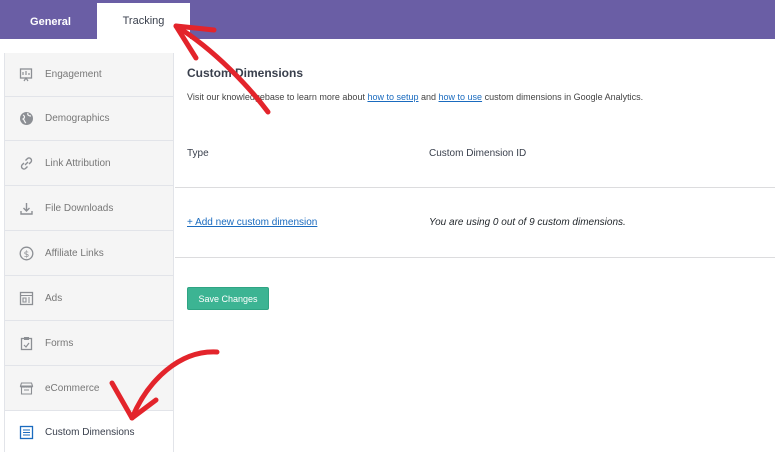 The height and width of the screenshot is (452, 775). I want to click on sidebar-item-affiliate-links: $ Affiliate Links, so click(89, 254).